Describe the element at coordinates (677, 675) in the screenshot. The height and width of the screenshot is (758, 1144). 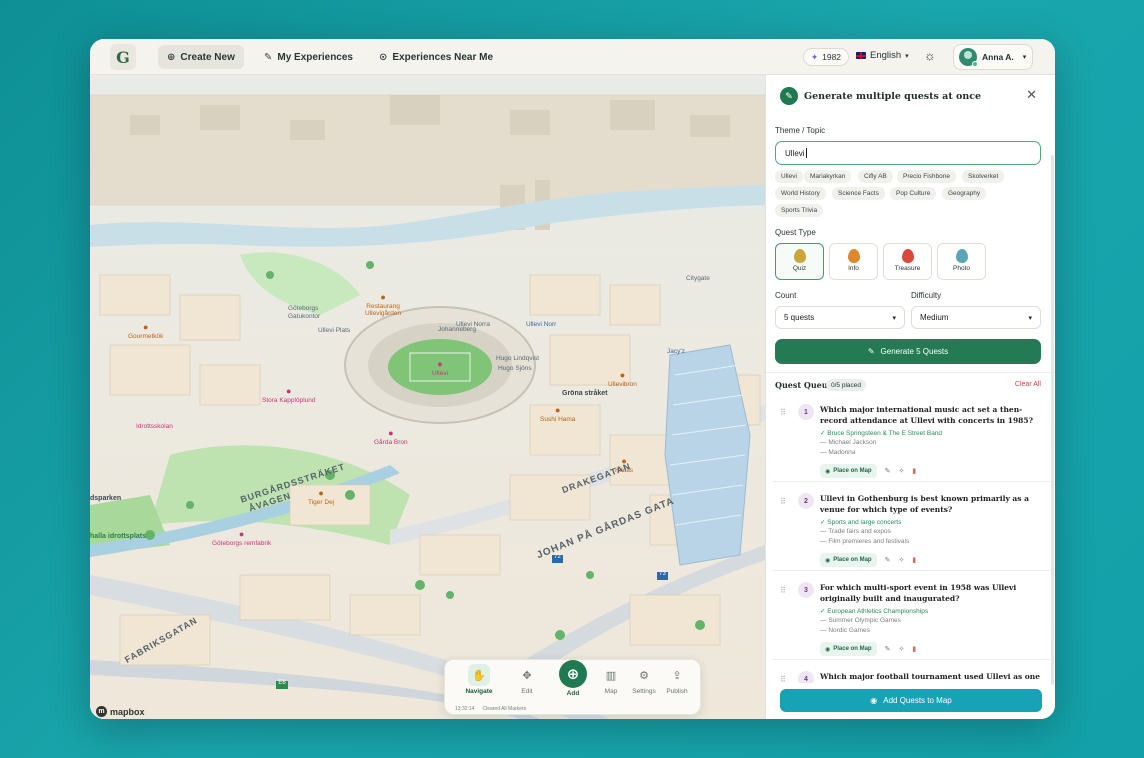
I see `upload-icon: ⇪` at that location.